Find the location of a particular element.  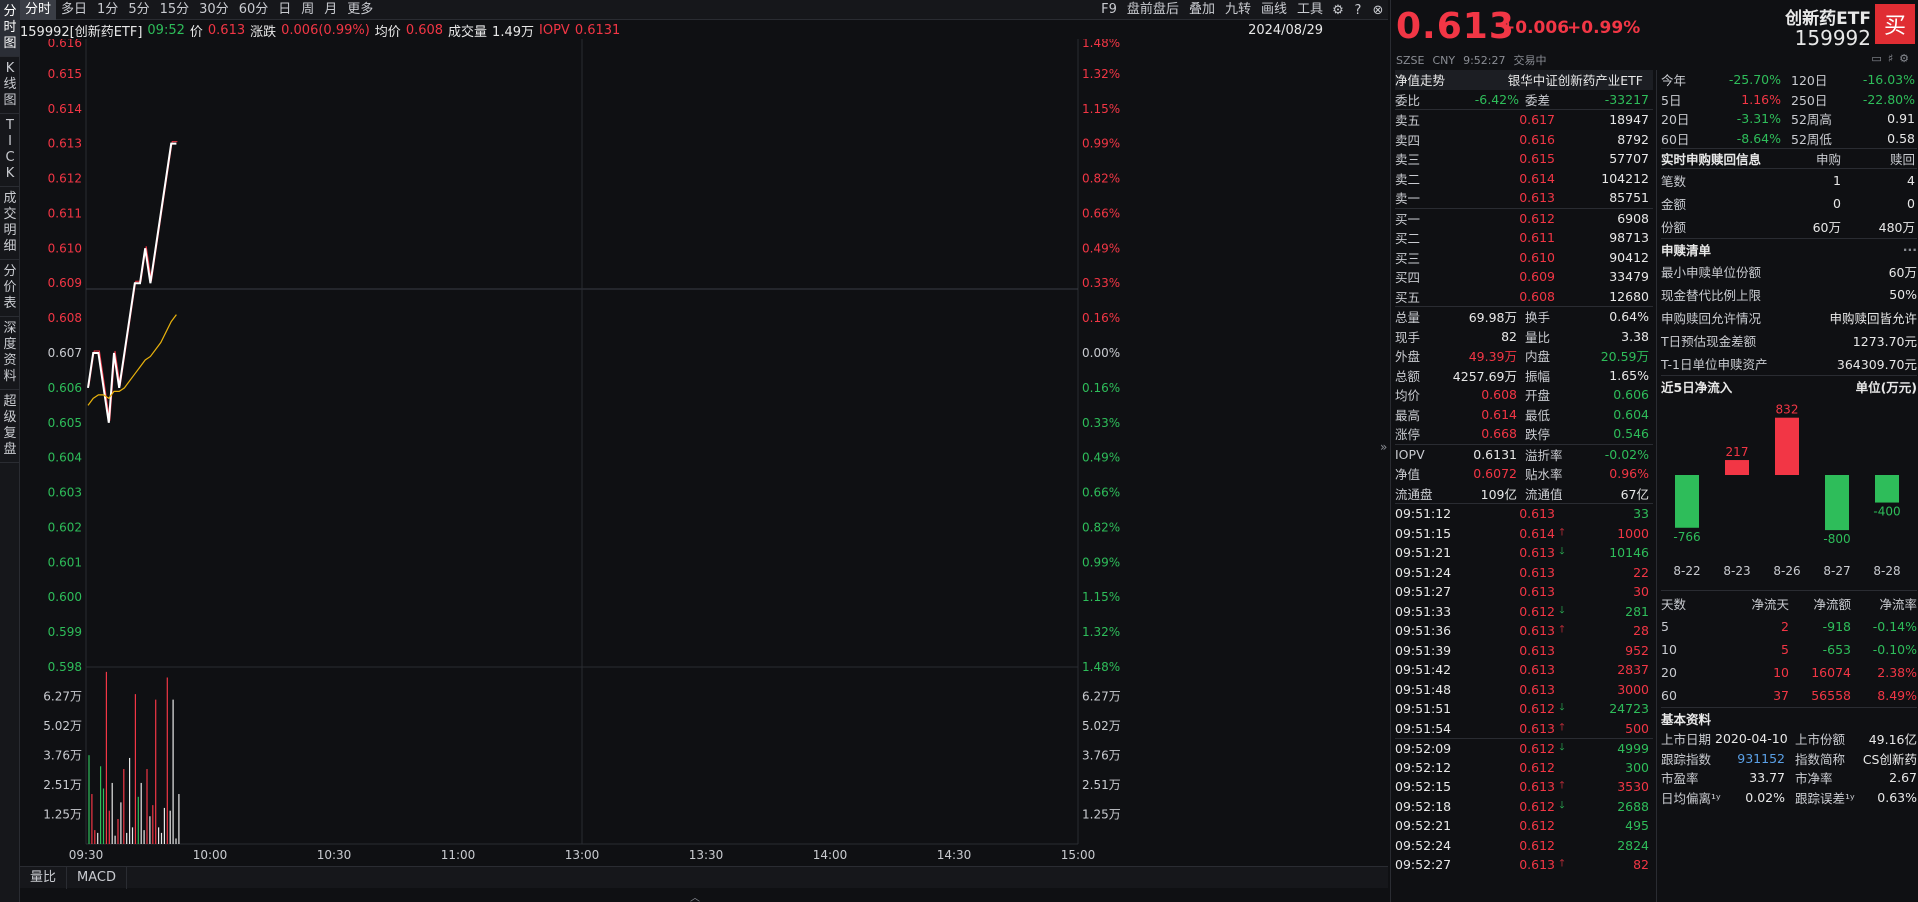

redeem-row: T-1日单位申赎资产 364309.70元 is located at coordinates (1789, 364).